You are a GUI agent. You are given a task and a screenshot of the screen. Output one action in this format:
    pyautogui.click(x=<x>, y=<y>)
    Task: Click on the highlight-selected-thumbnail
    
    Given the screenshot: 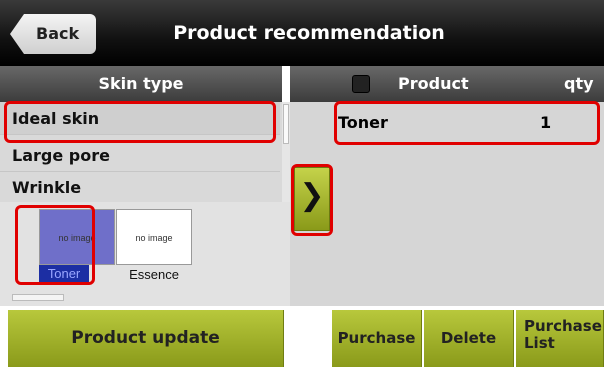 What is the action you would take?
    pyautogui.click(x=55, y=245)
    